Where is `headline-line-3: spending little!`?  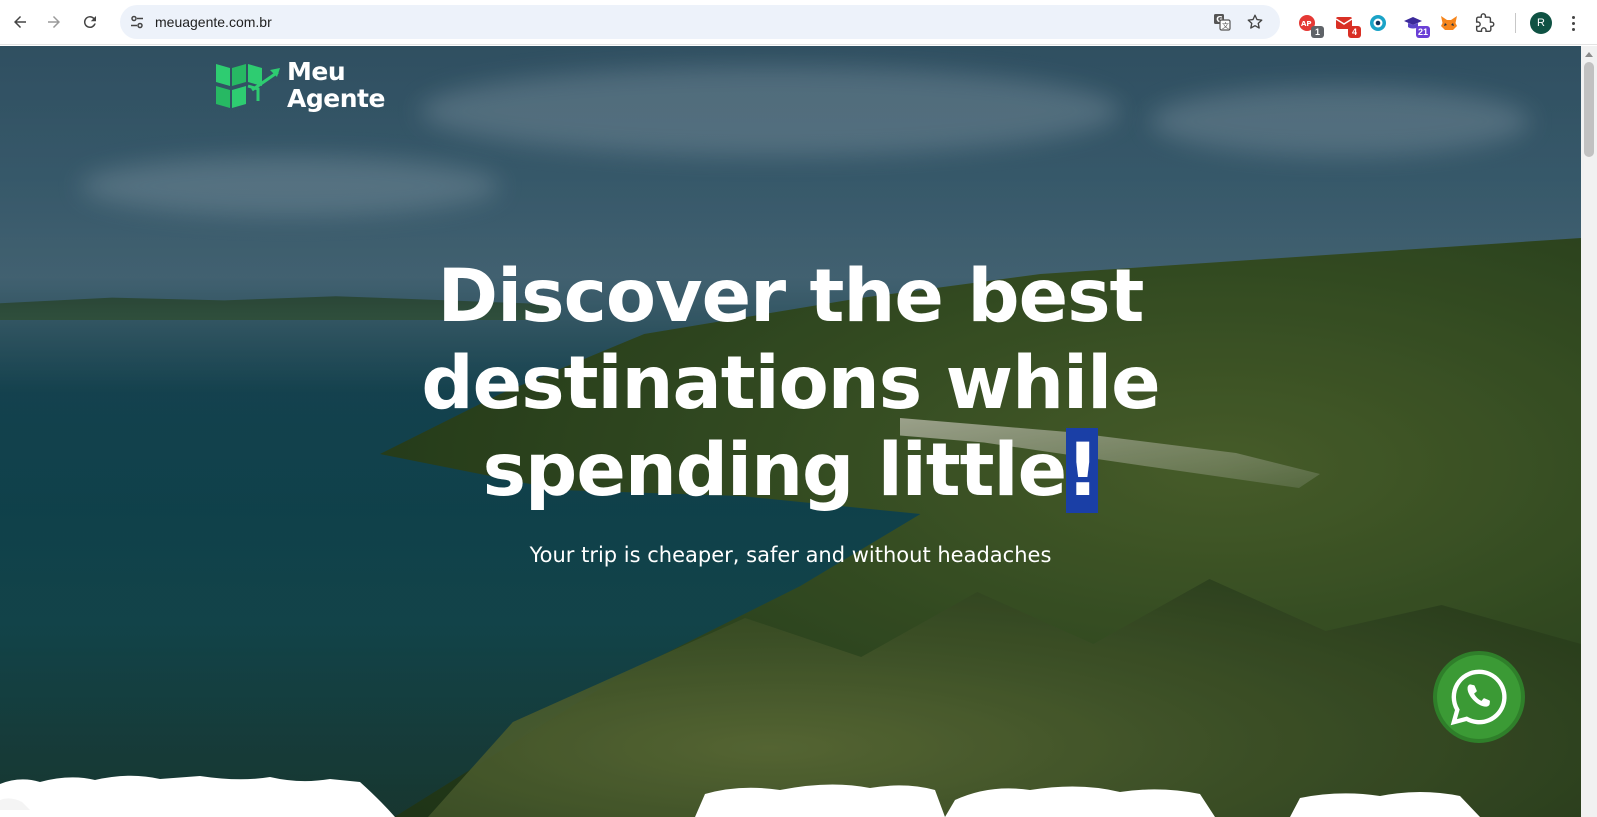 headline-line-3: spending little! is located at coordinates (790, 470).